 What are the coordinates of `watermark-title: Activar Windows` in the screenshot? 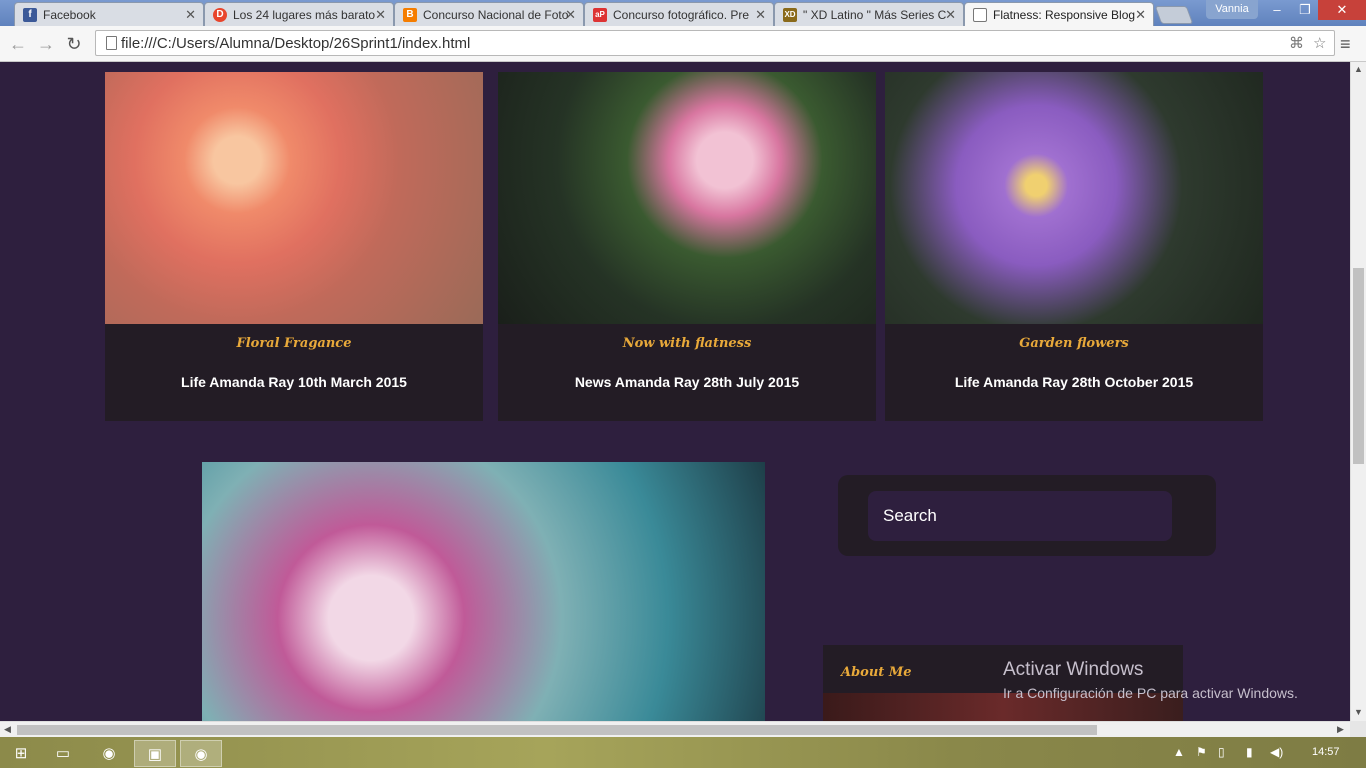 It's located at (1073, 669).